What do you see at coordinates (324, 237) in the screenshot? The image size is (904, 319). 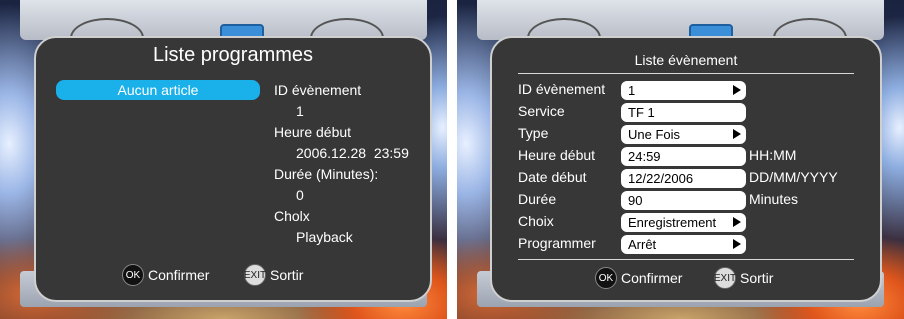 I see `choice-value: Playback` at bounding box center [324, 237].